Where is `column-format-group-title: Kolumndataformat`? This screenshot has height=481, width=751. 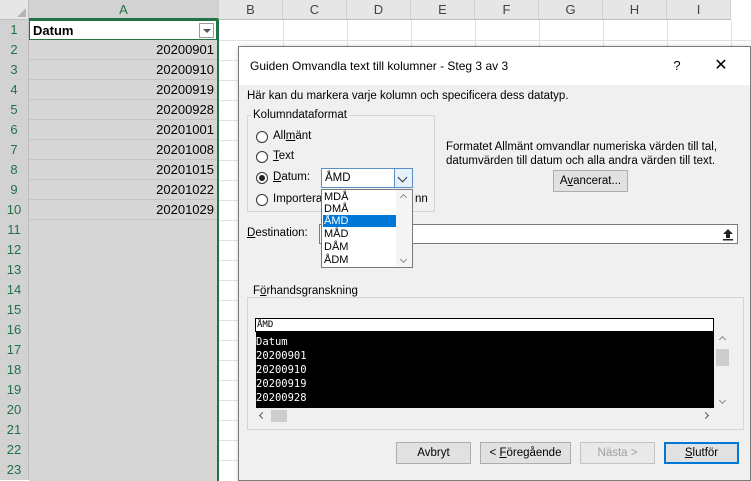 column-format-group-title: Kolumndataformat is located at coordinates (300, 115).